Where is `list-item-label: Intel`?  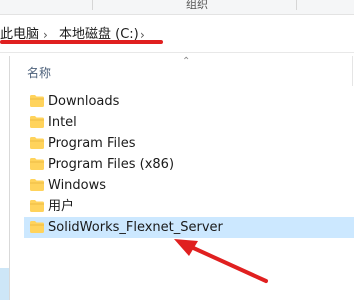 list-item-label: Intel is located at coordinates (62, 122).